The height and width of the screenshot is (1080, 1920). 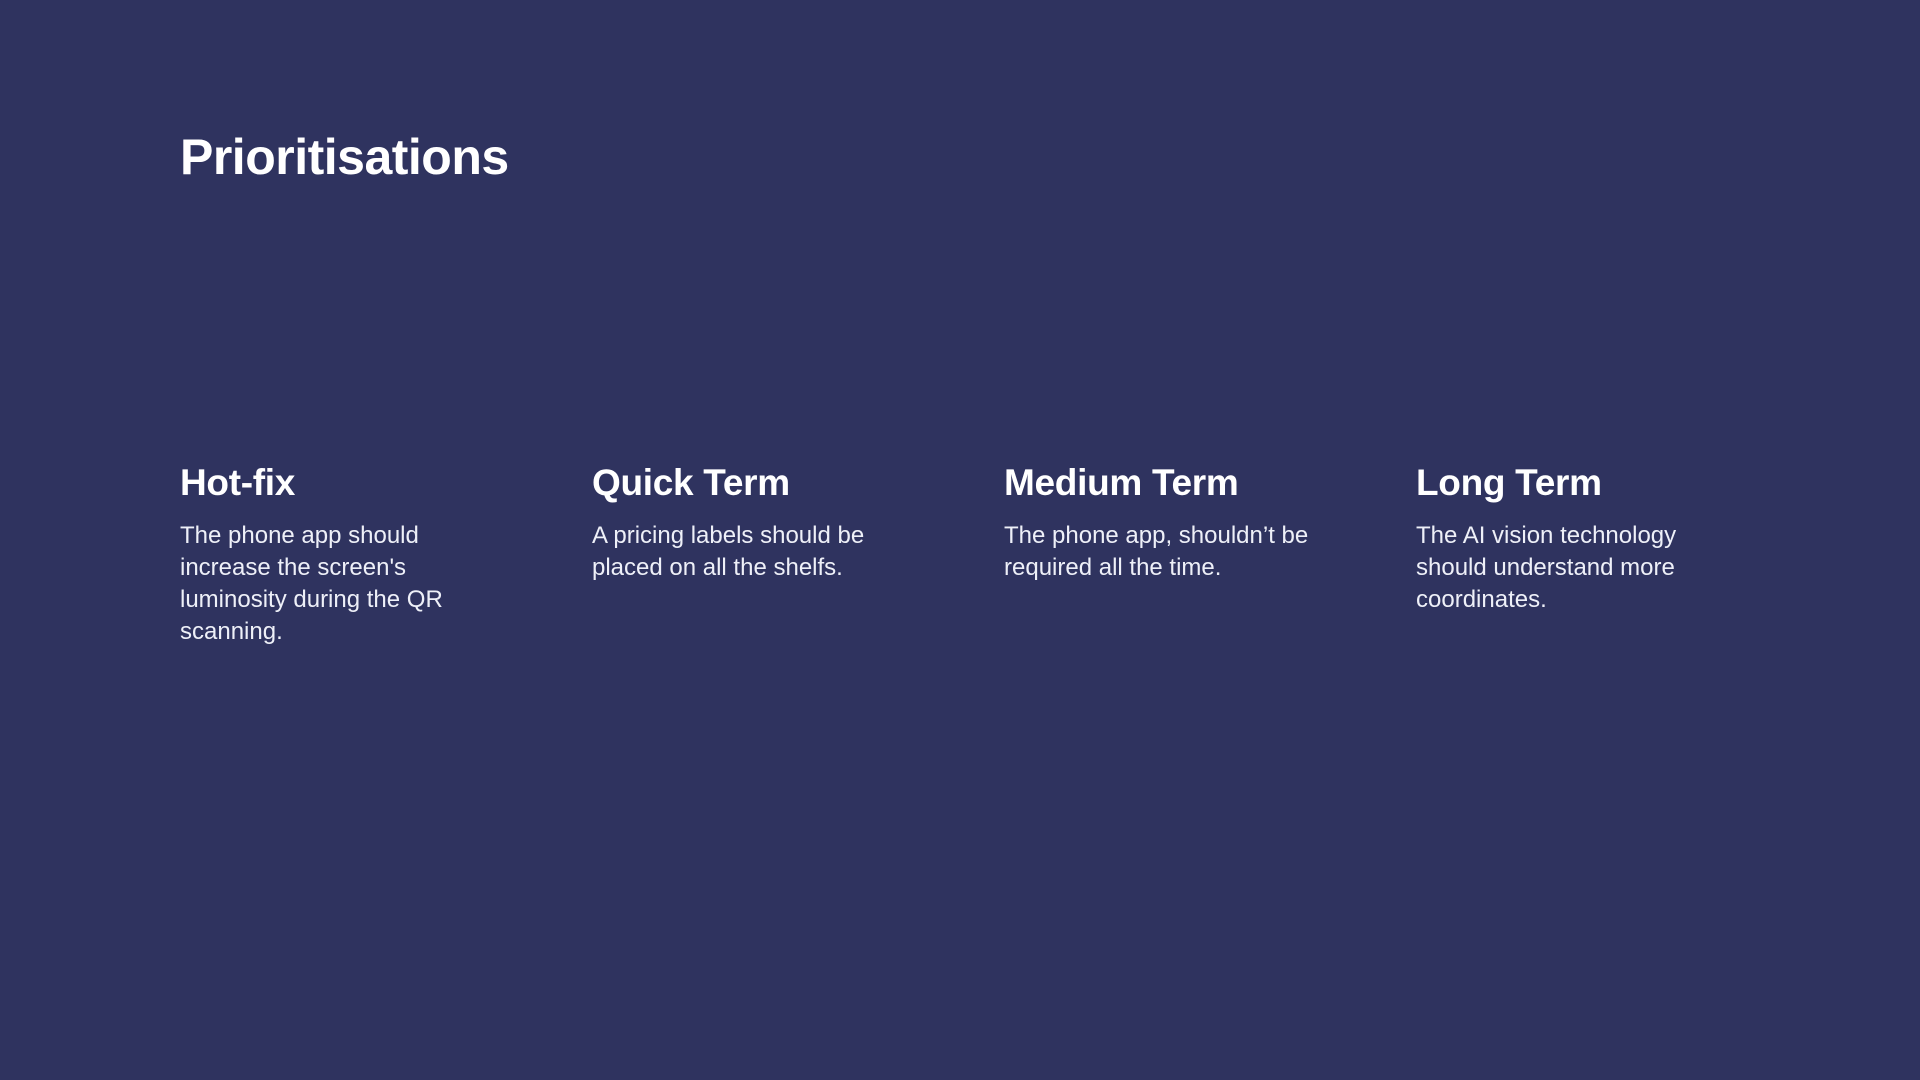 I want to click on page-title: Prioritisations, so click(x=344, y=157).